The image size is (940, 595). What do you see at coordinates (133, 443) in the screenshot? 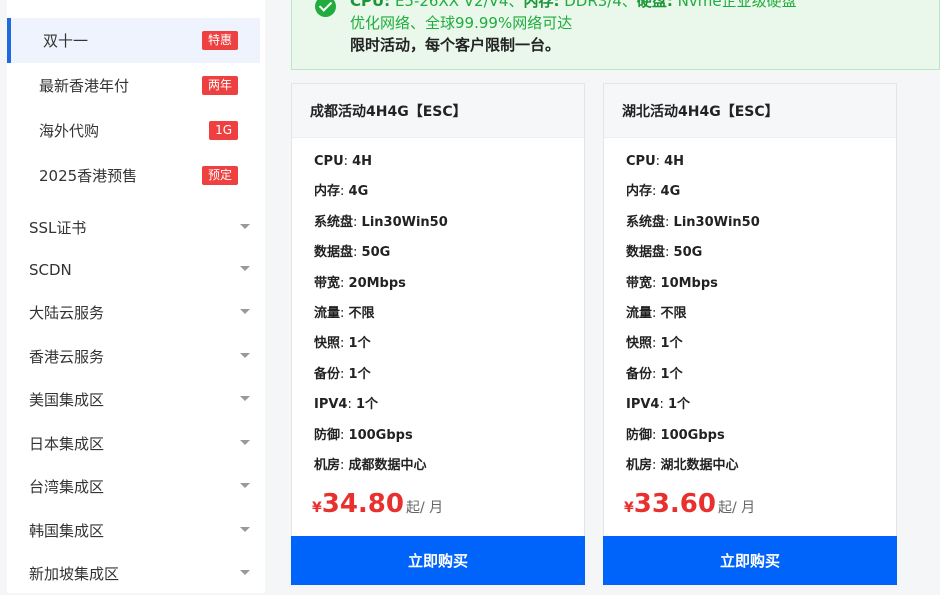
I see `sidebar-item-japan-zone: 日本集成区` at bounding box center [133, 443].